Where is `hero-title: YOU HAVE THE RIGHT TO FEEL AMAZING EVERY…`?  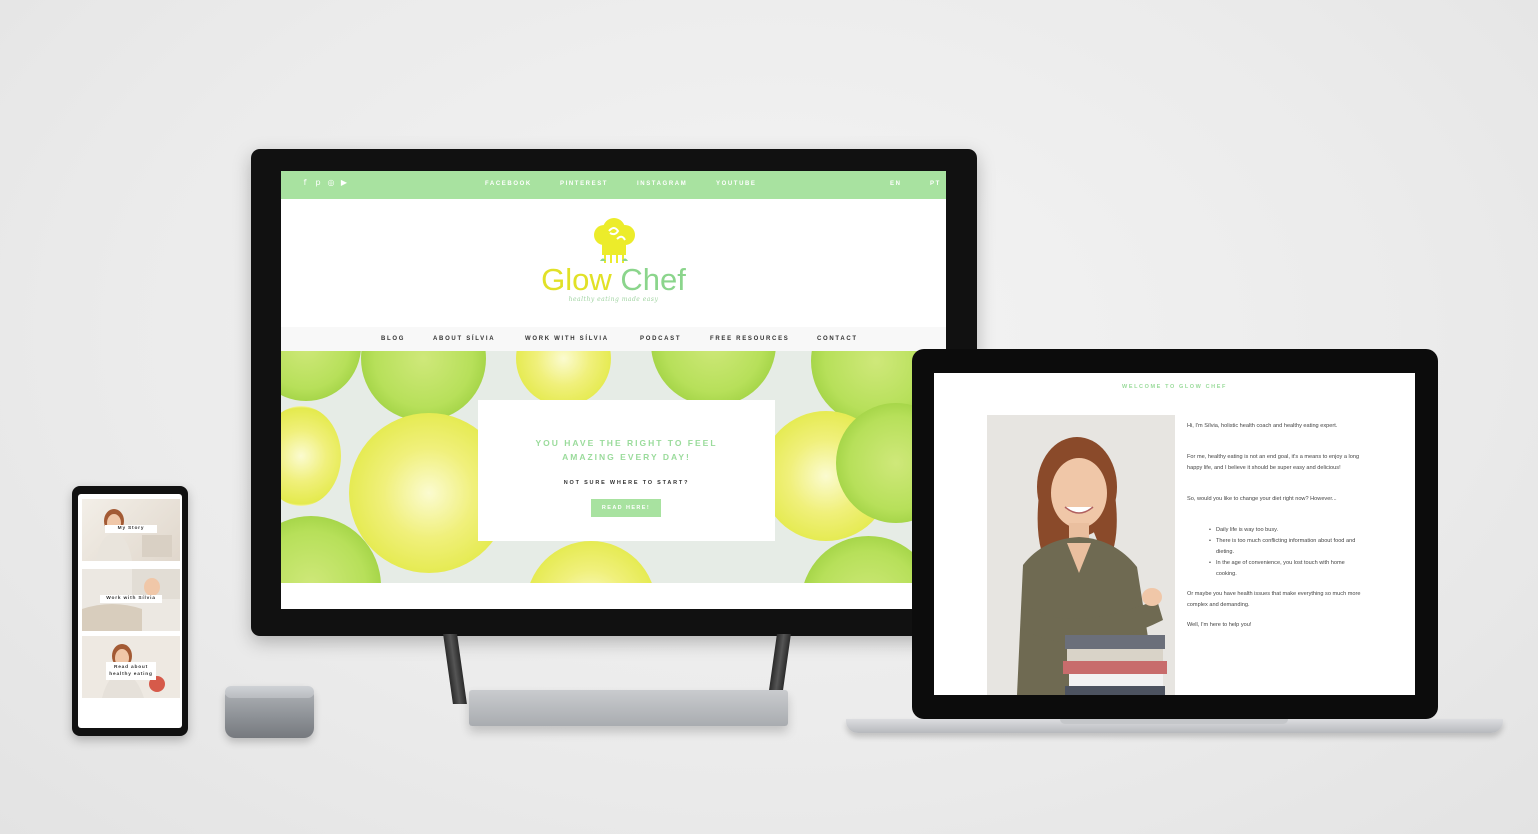
hero-title: YOU HAVE THE RIGHT TO FEEL AMAZING EVERY… is located at coordinates (626, 450).